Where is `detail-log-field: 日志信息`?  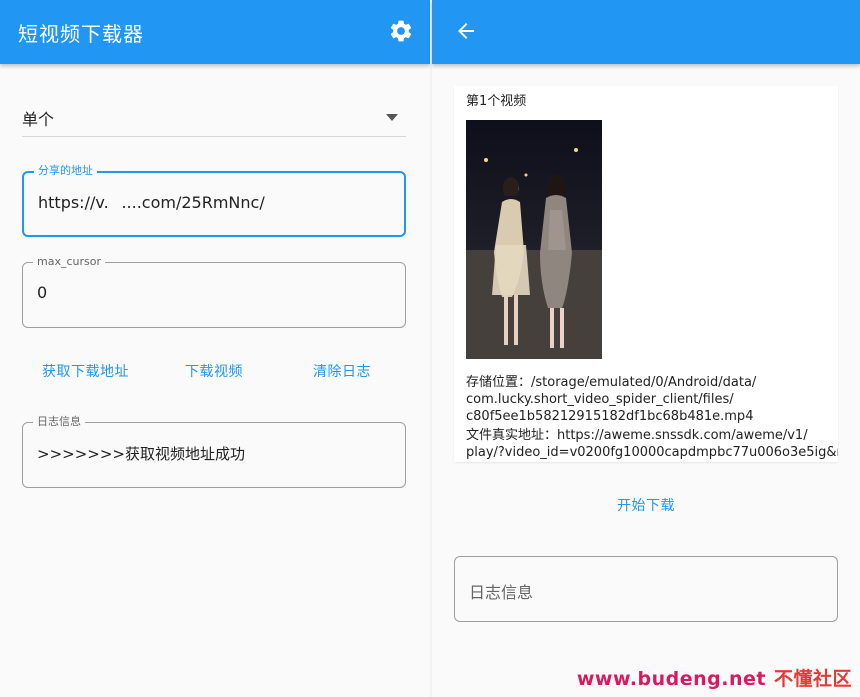 detail-log-field: 日志信息 is located at coordinates (646, 589).